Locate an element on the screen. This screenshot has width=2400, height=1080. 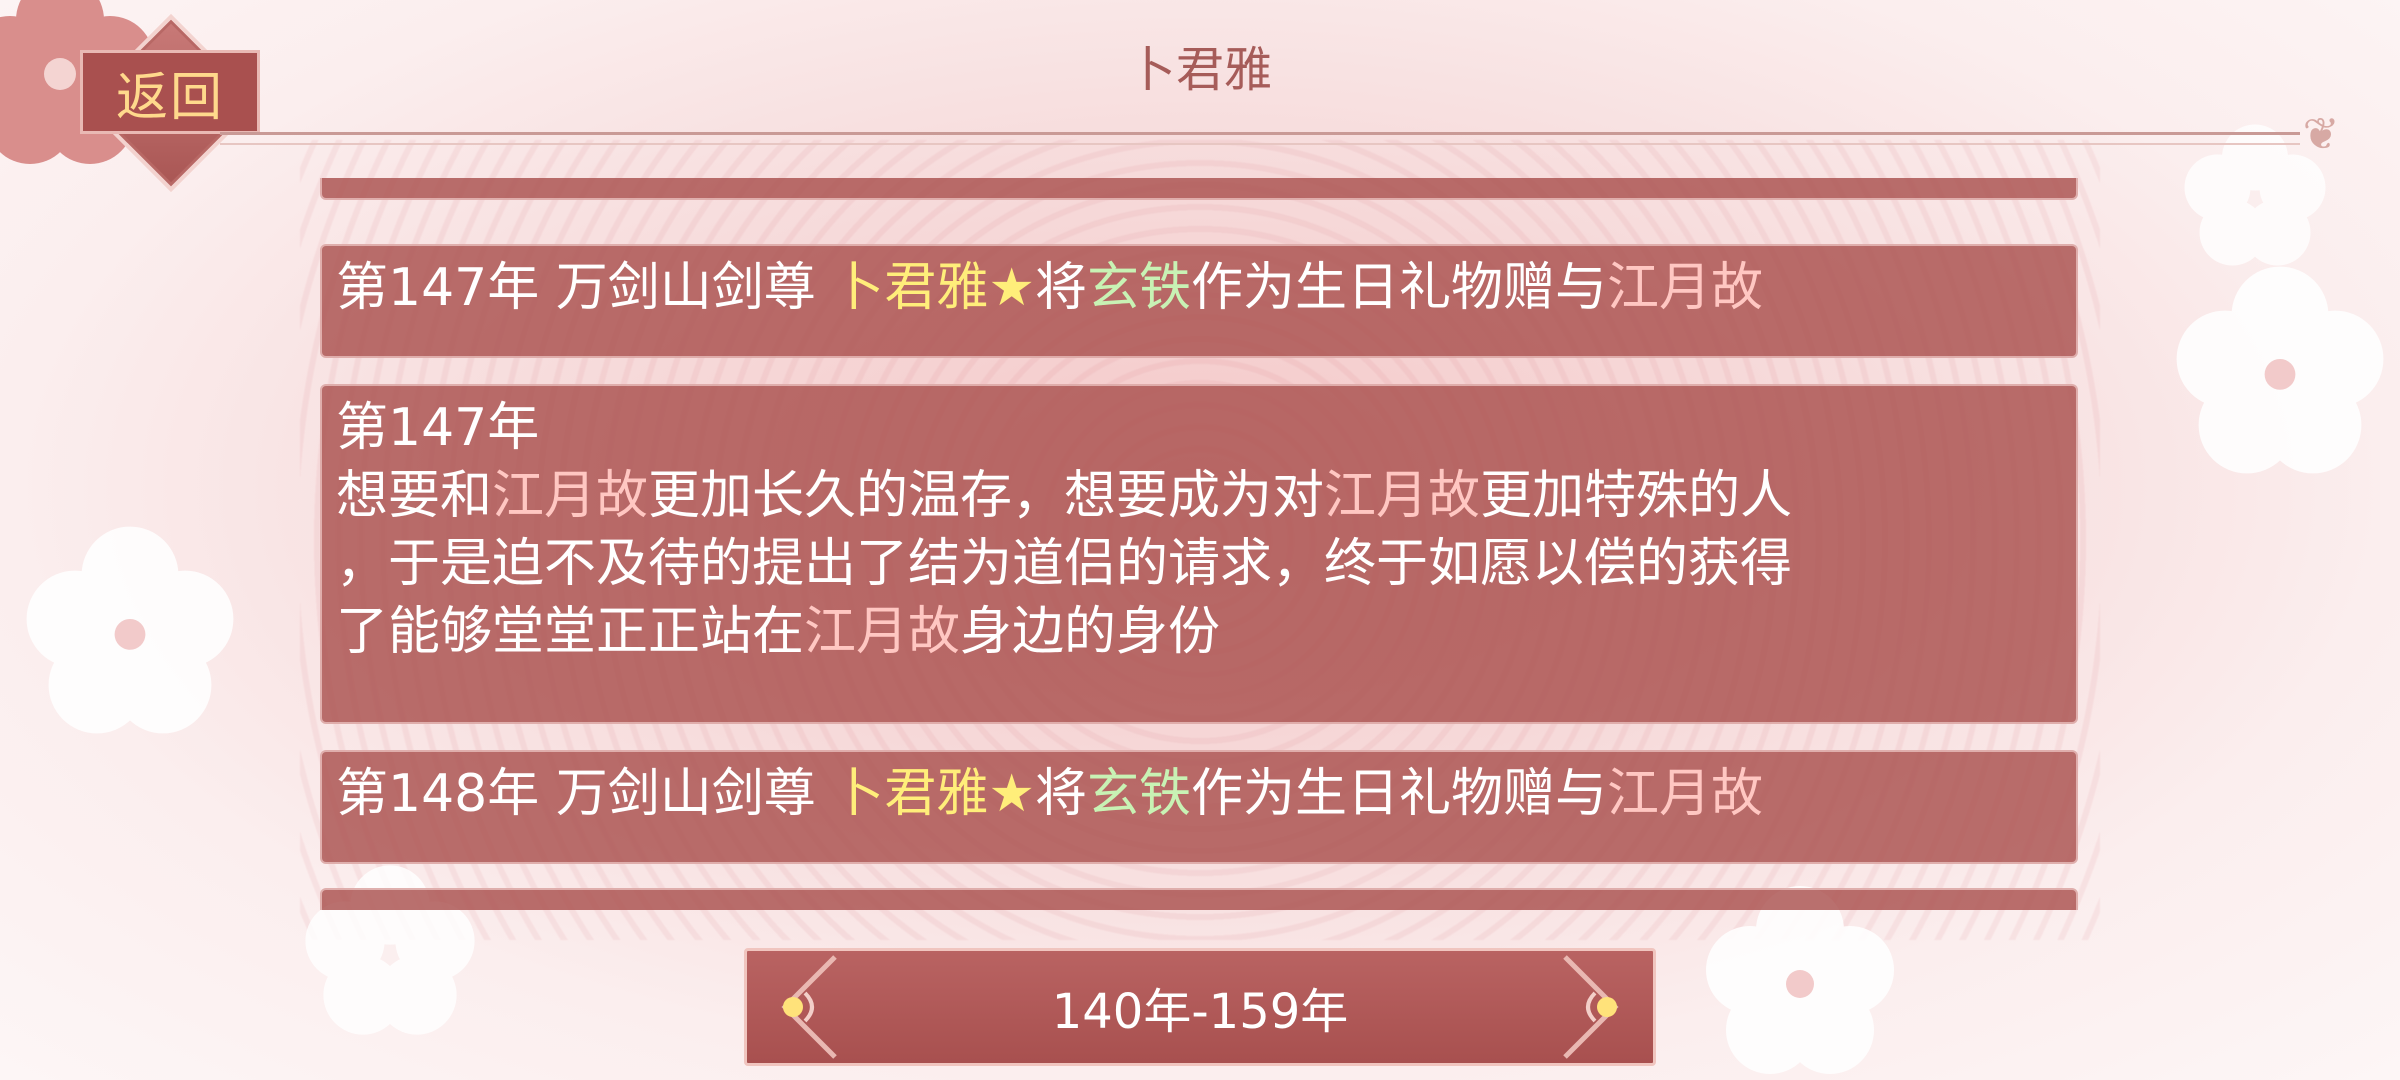
page-title: 卜君雅 is located at coordinates (1199, 70).